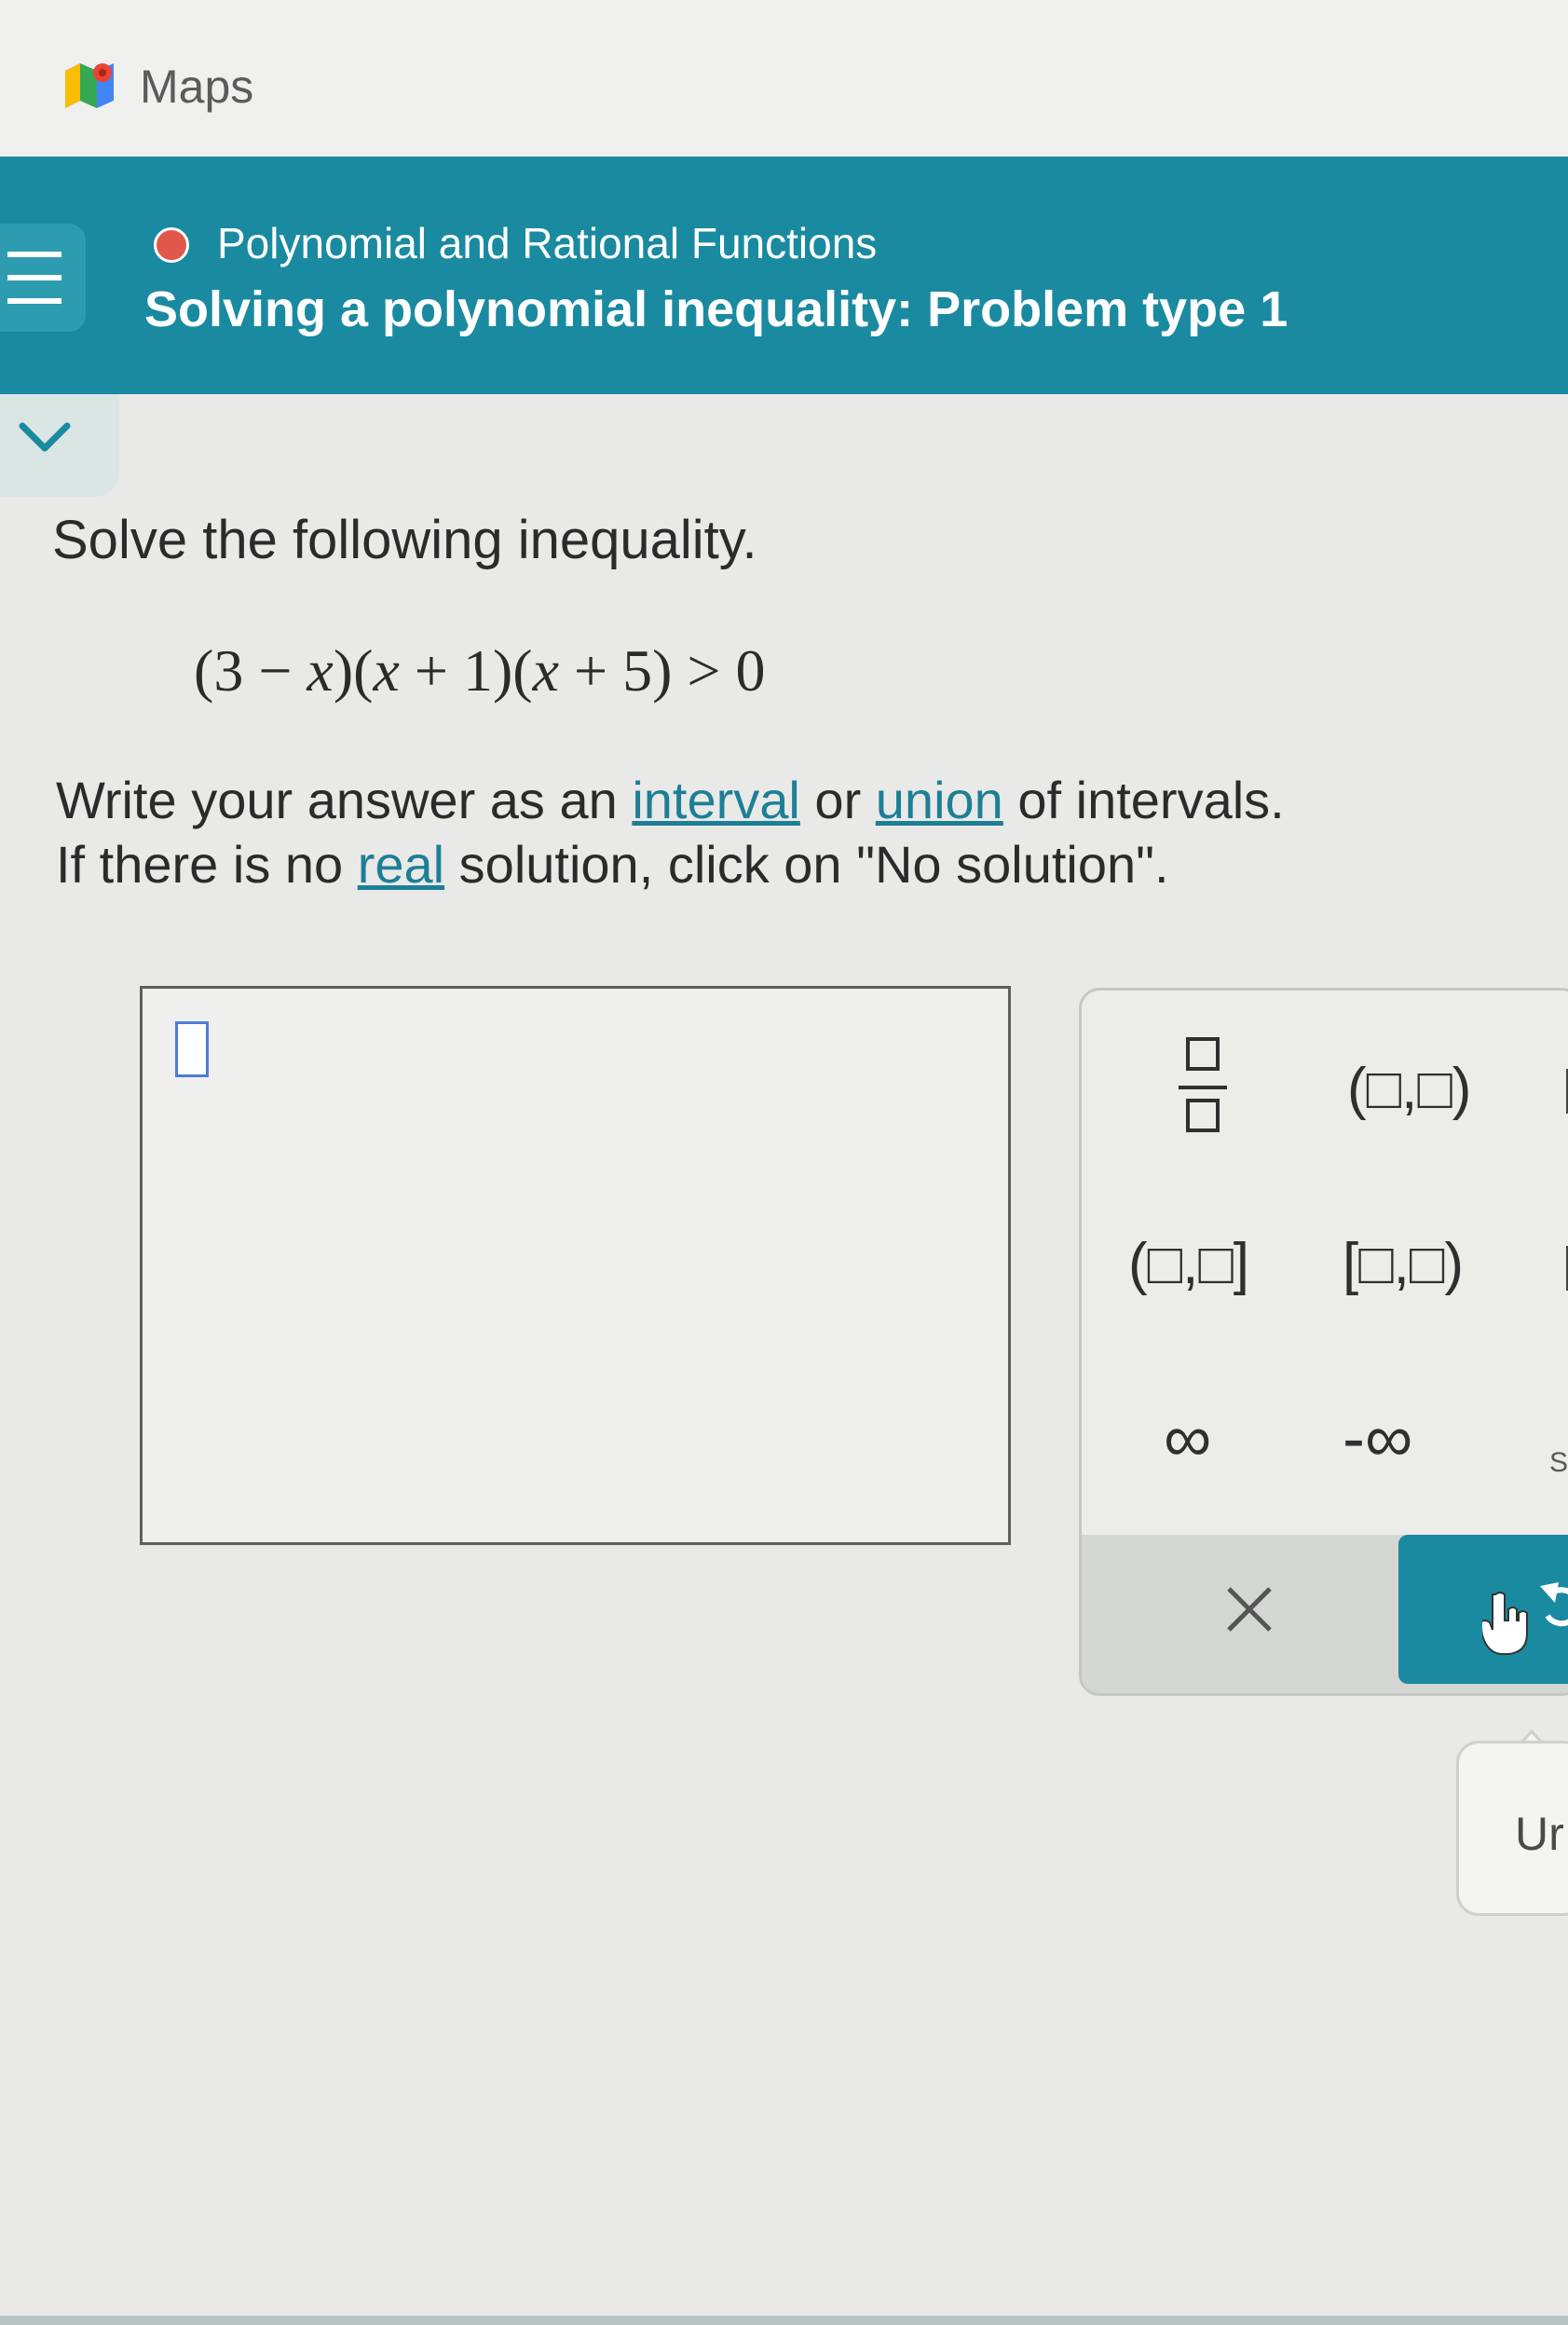  What do you see at coordinates (480, 670) in the screenshot?
I see `inequality-equation: (3 − x)(x + 1)(x + 5) > 0` at bounding box center [480, 670].